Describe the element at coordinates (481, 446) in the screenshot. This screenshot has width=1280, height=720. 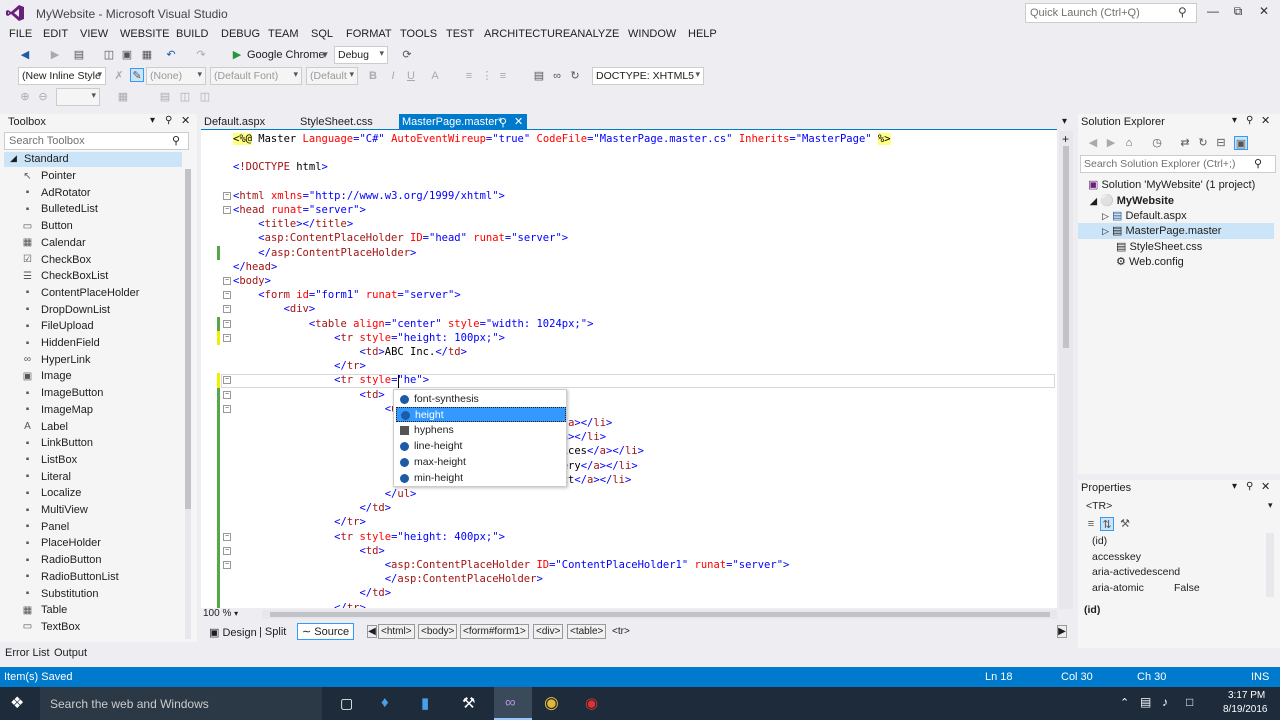
I see `intellisense-item: line-height` at that location.